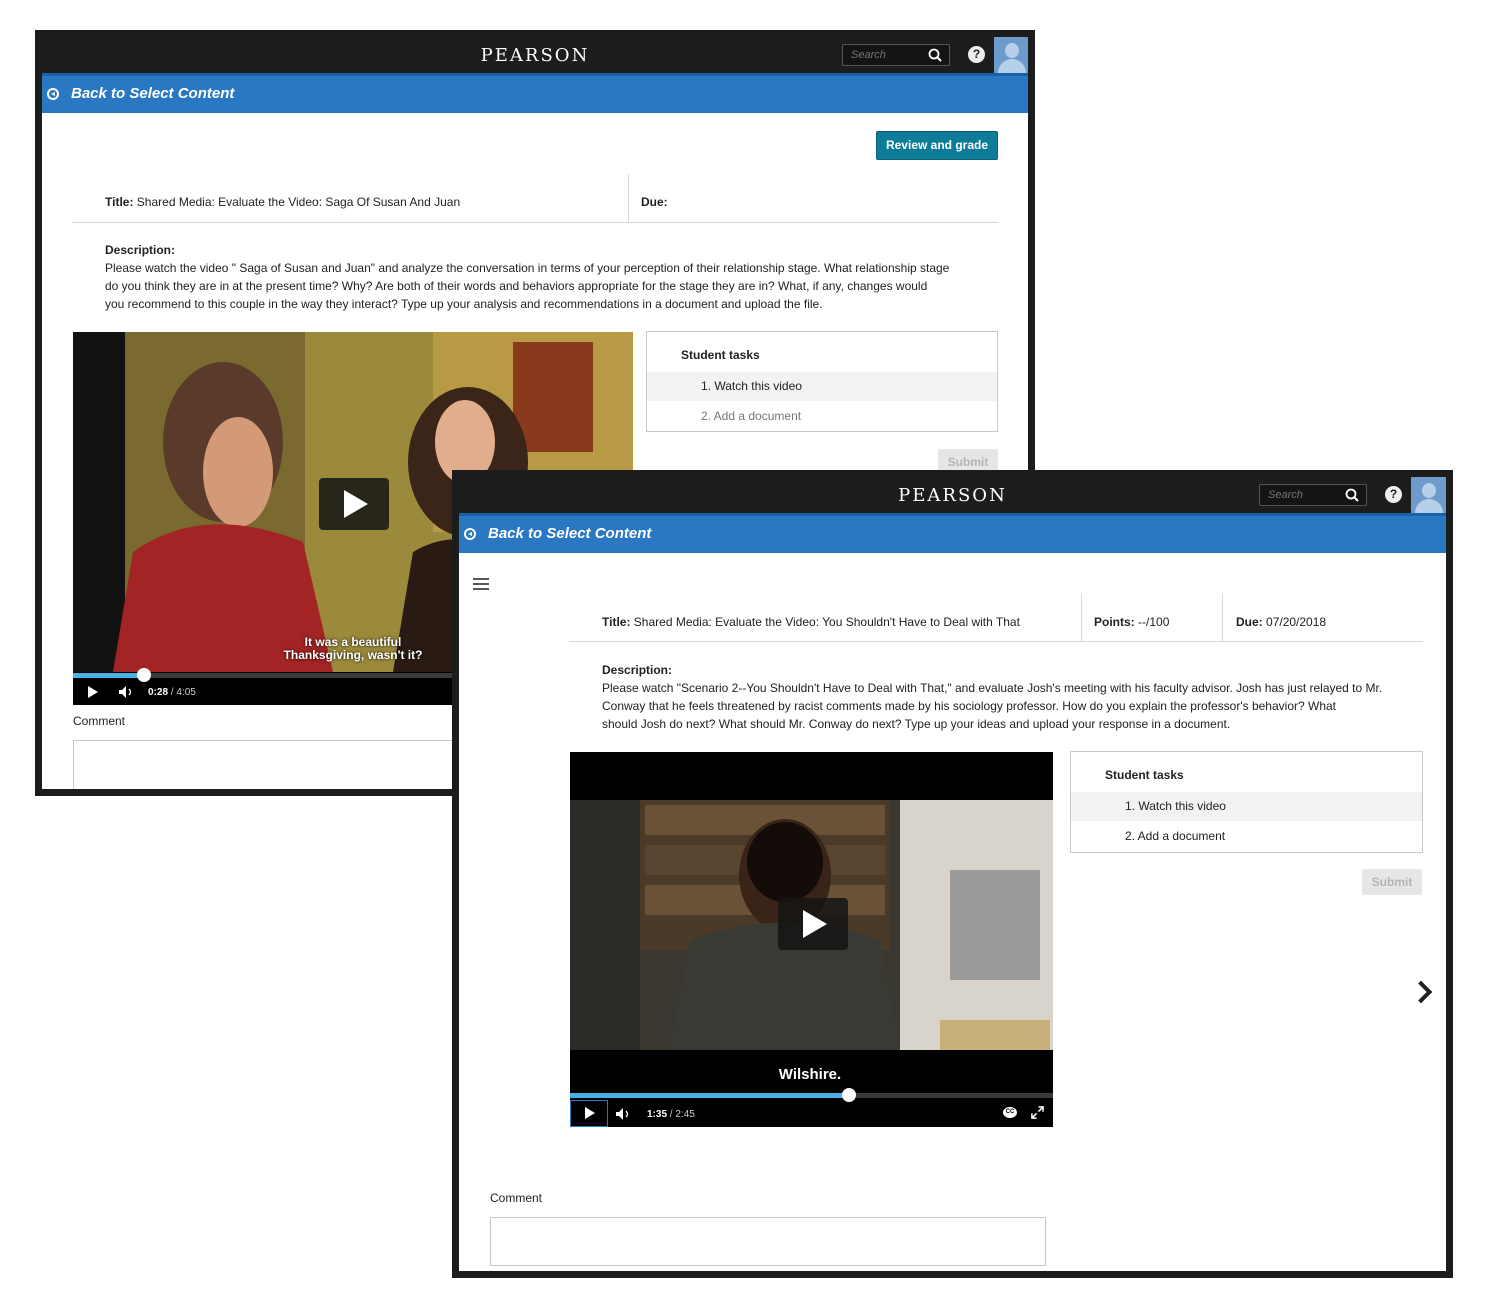  I want to click on next-chevron-icon, so click(1421, 992).